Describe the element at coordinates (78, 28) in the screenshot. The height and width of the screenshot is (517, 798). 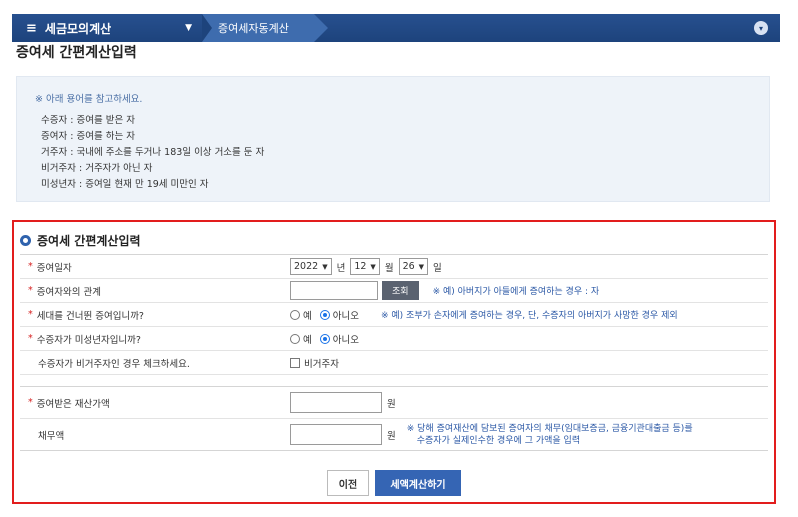
I see `menu-label: 세금모의계산` at that location.